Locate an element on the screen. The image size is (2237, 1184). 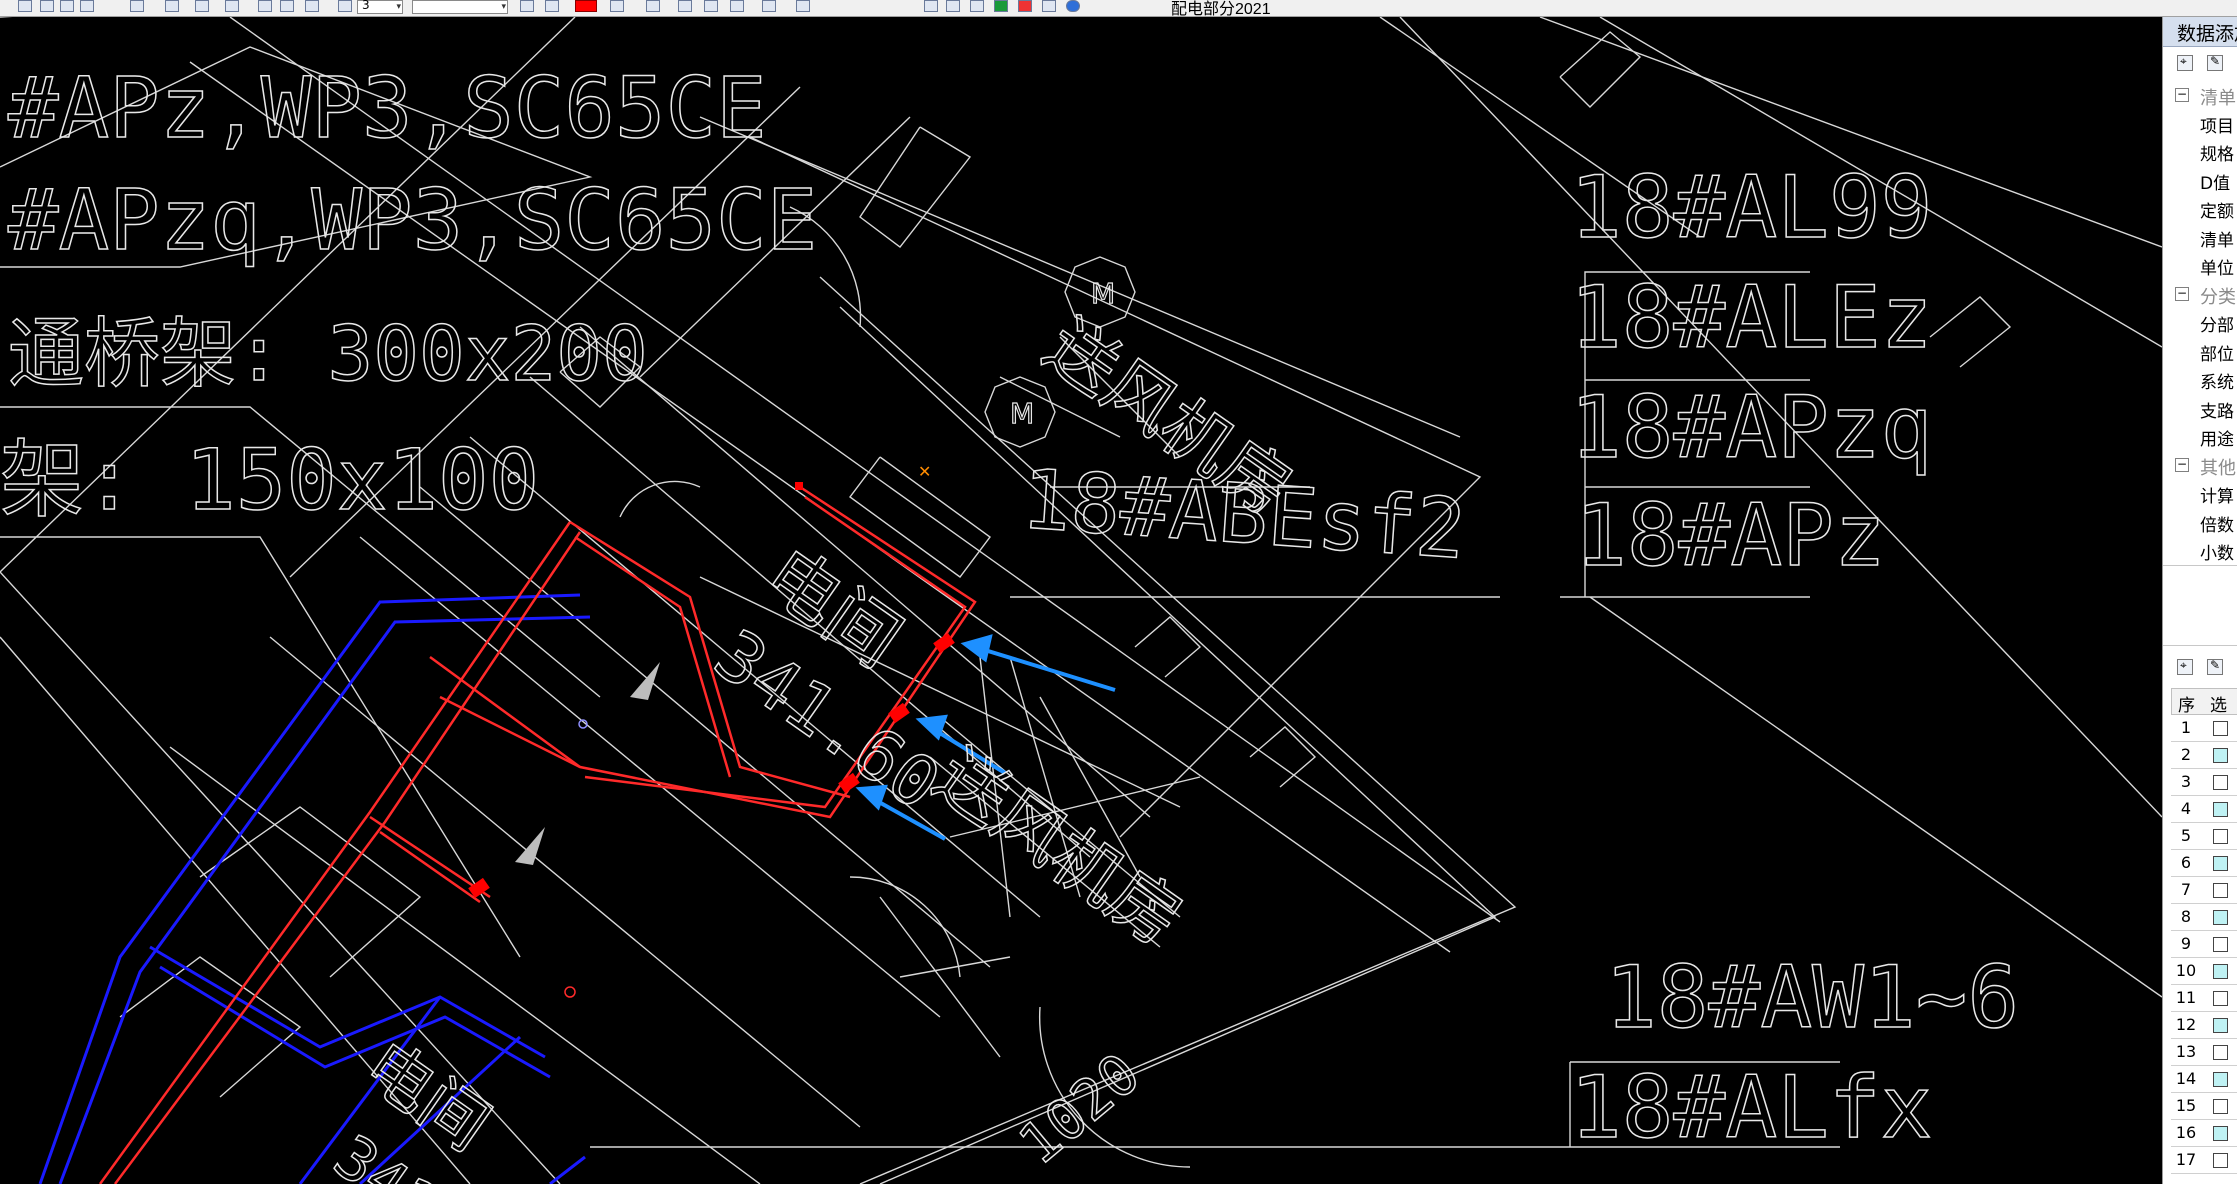
row-number: 2 is located at coordinates (2186, 754).